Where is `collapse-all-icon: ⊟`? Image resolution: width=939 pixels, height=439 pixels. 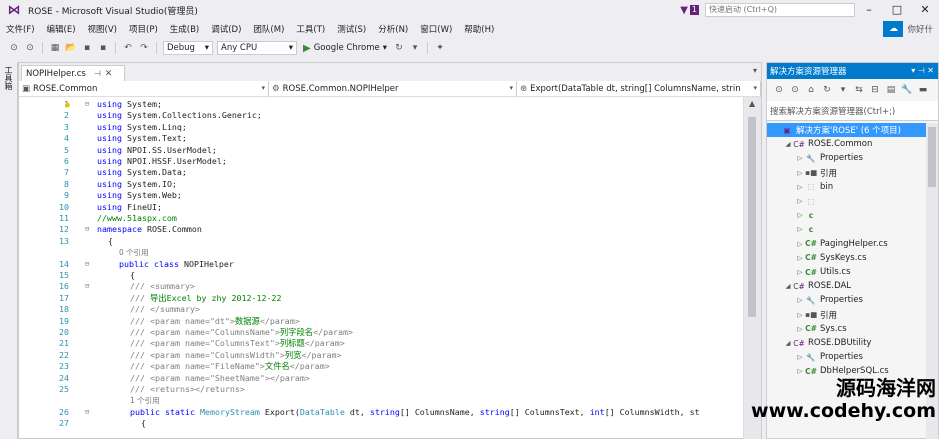
collapse-all-icon: ⊟ is located at coordinates (875, 90).